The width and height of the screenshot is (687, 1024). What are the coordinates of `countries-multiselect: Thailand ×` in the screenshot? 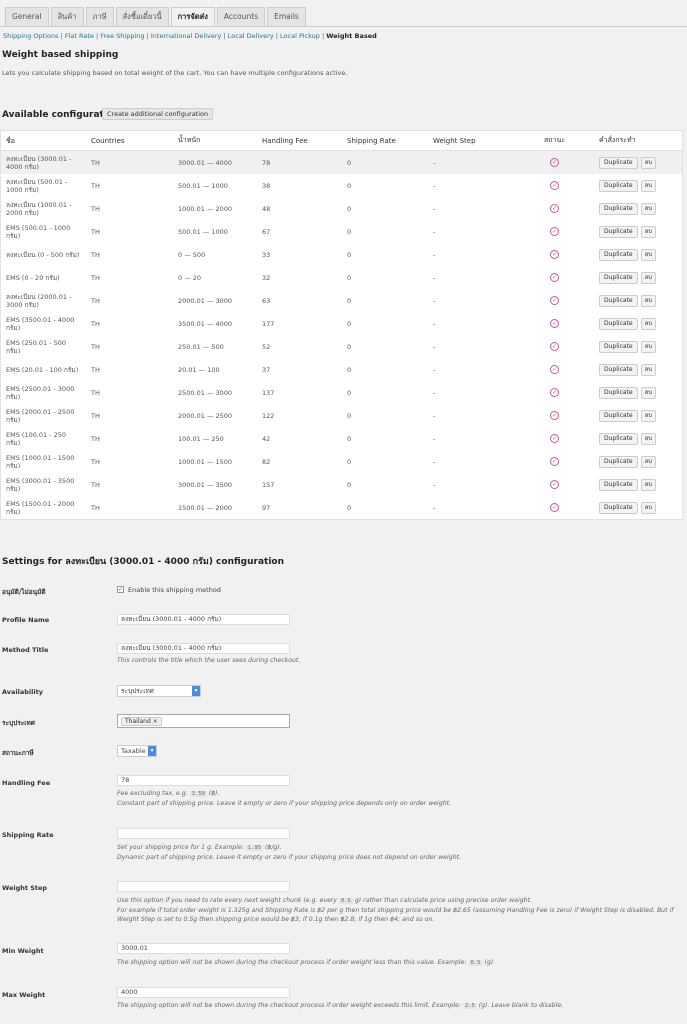 It's located at (203, 721).